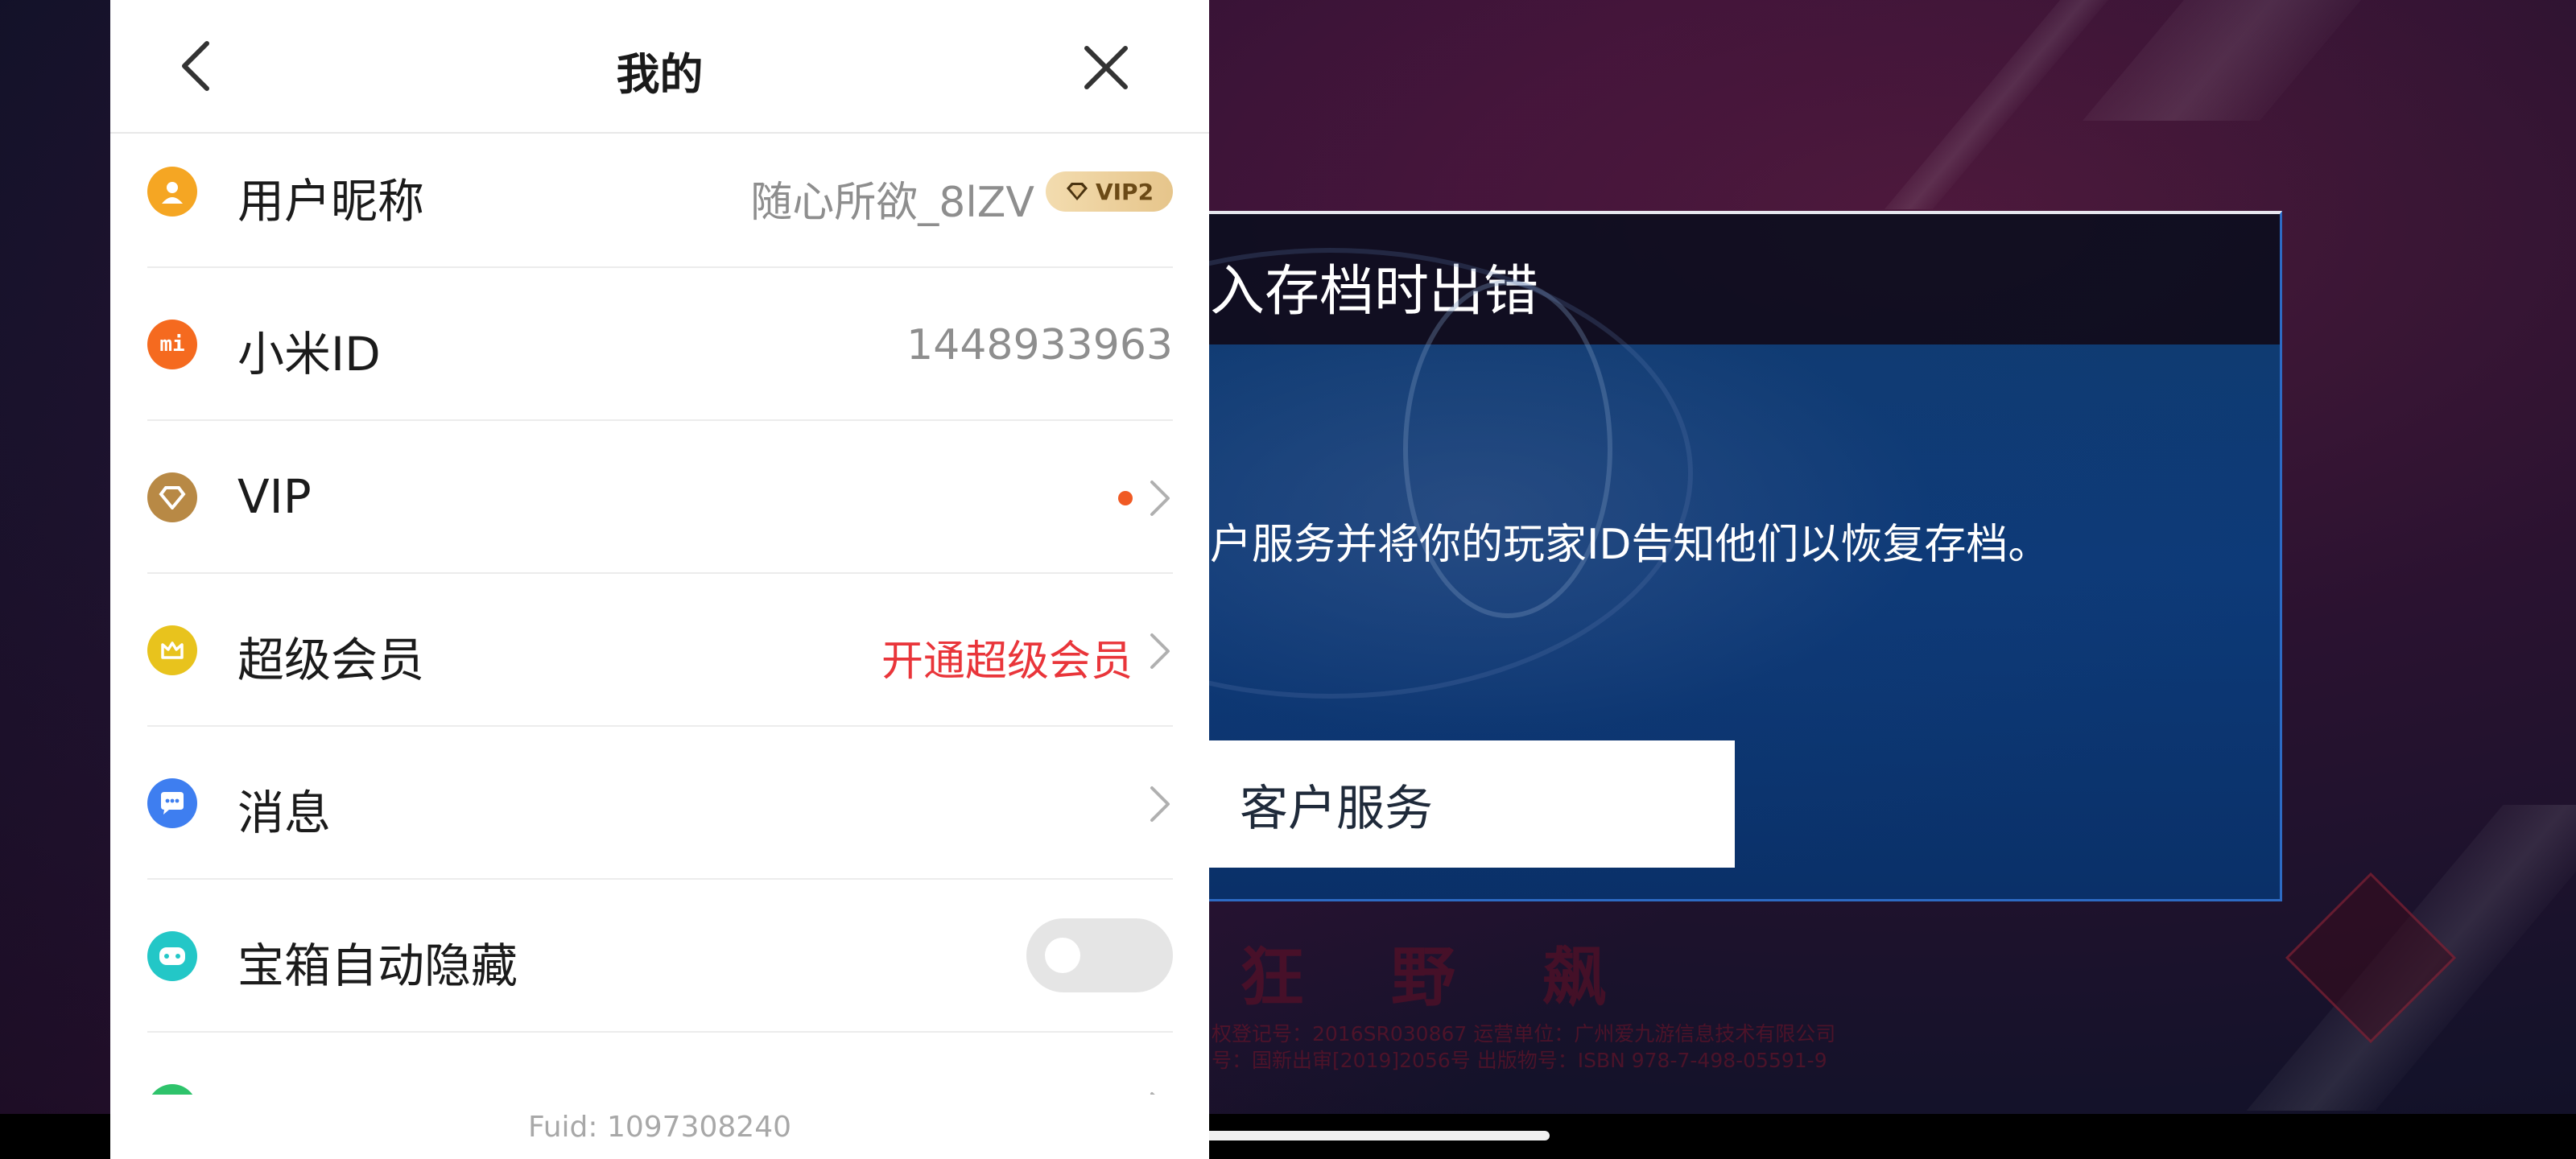 This screenshot has width=2576, height=1159. What do you see at coordinates (660, 956) in the screenshot?
I see `treasure-box-hide-row: 宝箱自动隐藏` at bounding box center [660, 956].